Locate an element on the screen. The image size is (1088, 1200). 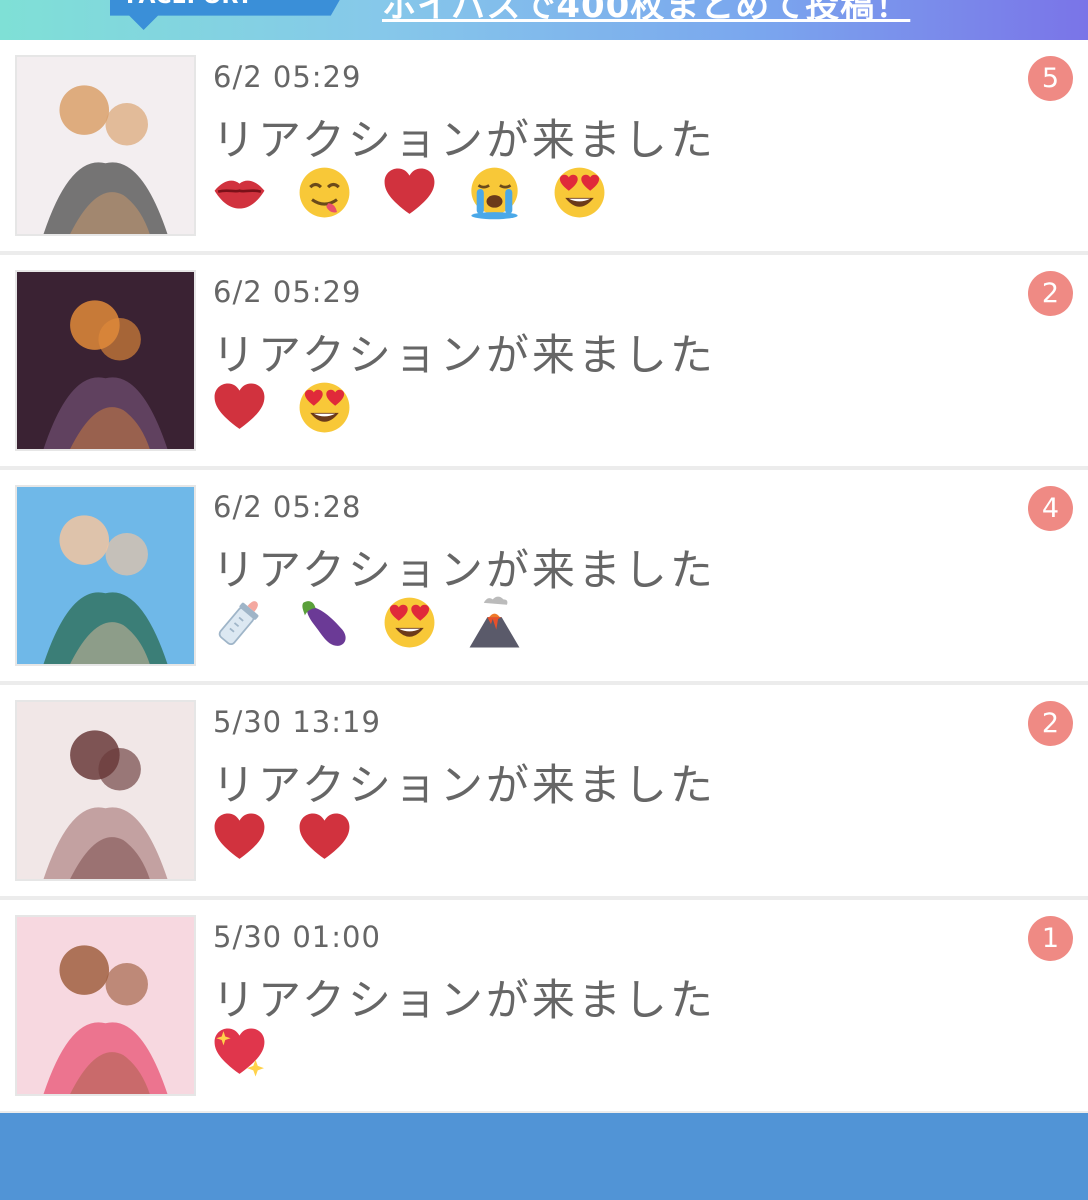
reaction-count-badge: 5 is located at coordinates (1050, 78).